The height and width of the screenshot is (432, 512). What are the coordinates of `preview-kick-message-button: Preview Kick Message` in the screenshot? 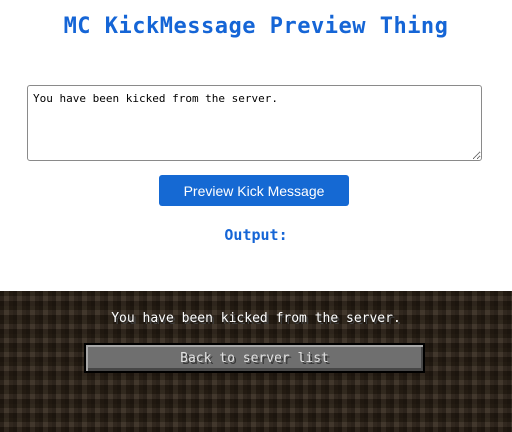 It's located at (254, 190).